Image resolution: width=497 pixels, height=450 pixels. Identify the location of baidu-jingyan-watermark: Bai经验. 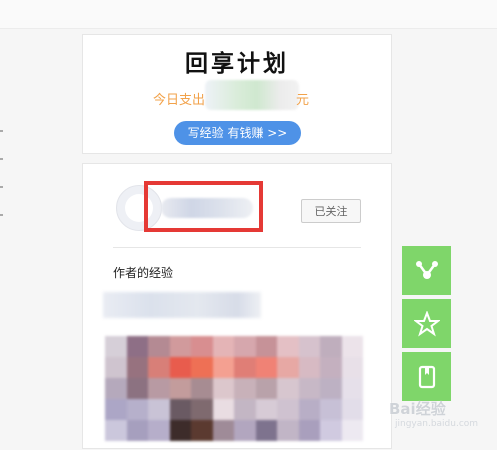
(417, 409).